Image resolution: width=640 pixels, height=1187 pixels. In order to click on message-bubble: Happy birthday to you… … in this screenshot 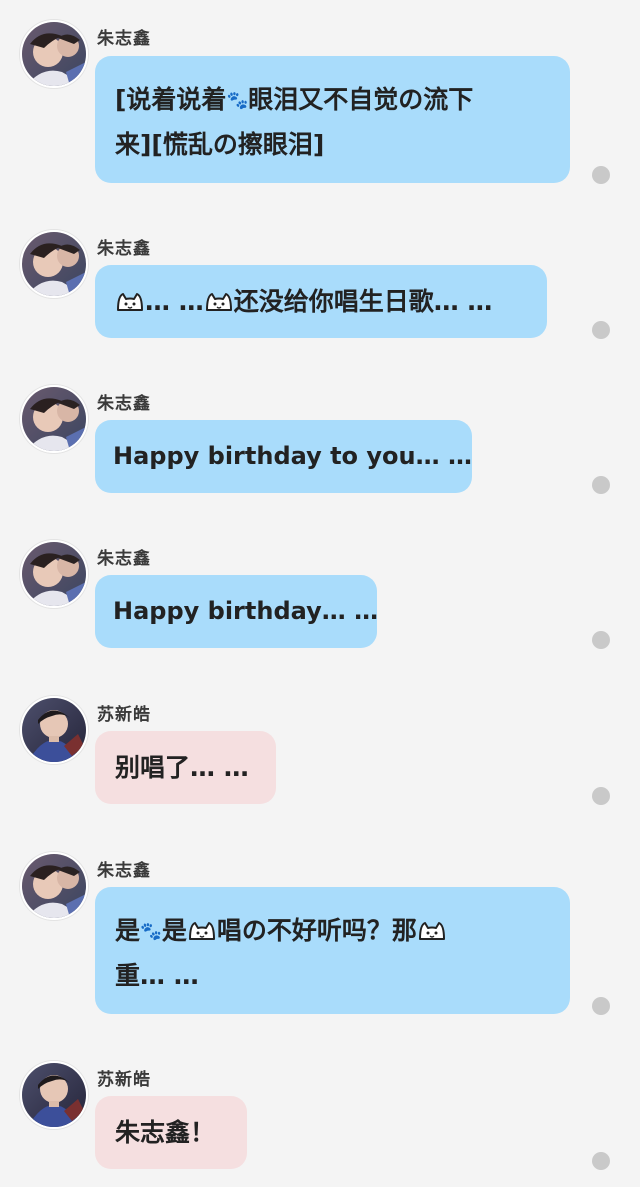, I will do `click(283, 456)`.